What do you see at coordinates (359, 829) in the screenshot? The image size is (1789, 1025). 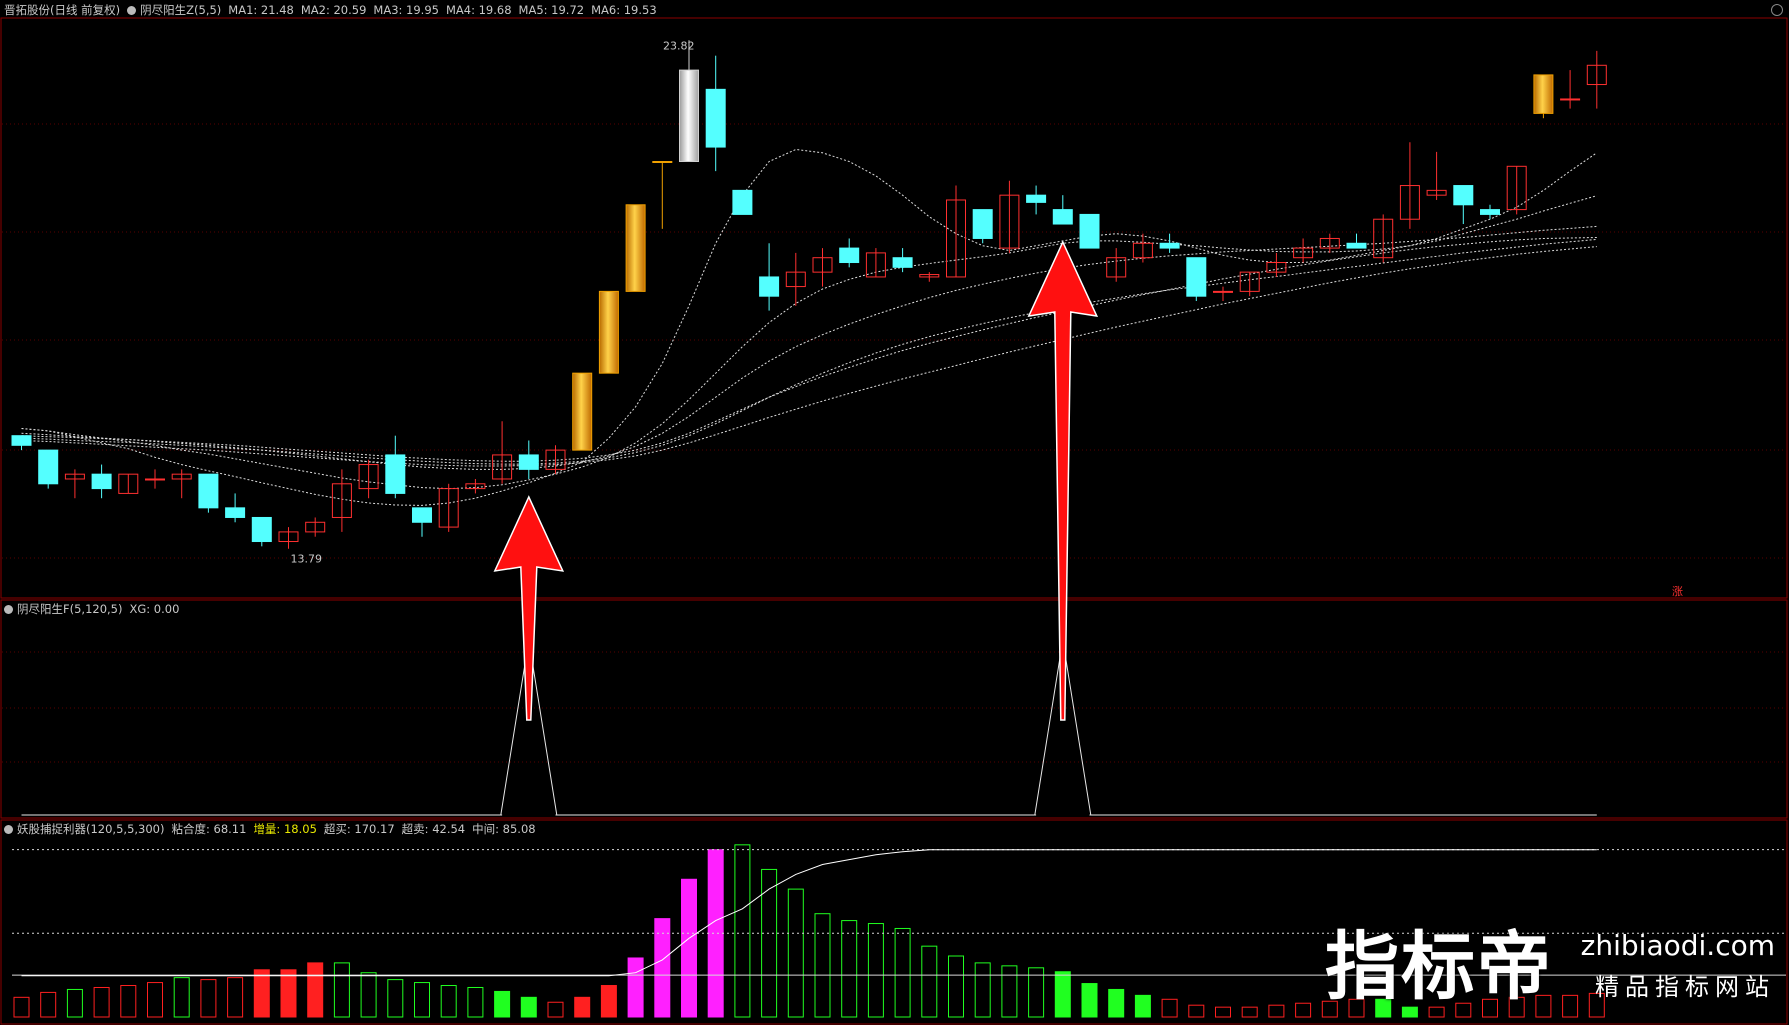 I see `overbought-value: 超买: 170.17` at bounding box center [359, 829].